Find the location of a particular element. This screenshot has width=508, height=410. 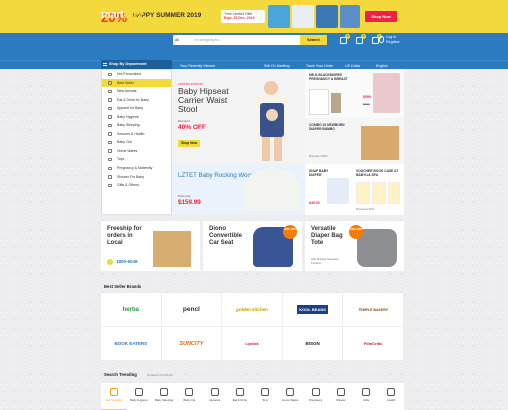

sidebar-item: Seoures & Health is located at coordinates (136, 134).